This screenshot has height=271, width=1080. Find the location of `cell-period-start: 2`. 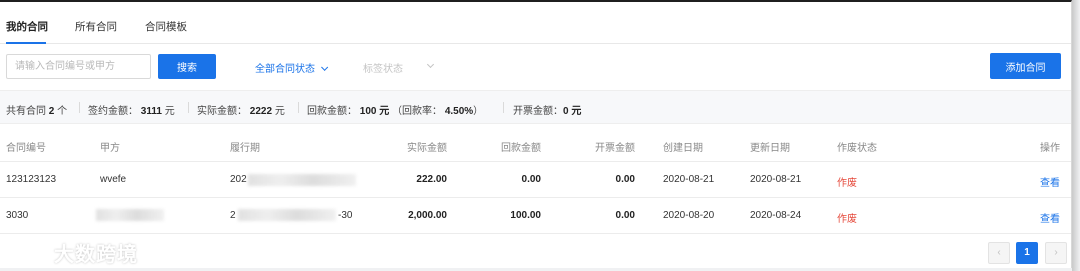

cell-period-start: 2 is located at coordinates (233, 215).